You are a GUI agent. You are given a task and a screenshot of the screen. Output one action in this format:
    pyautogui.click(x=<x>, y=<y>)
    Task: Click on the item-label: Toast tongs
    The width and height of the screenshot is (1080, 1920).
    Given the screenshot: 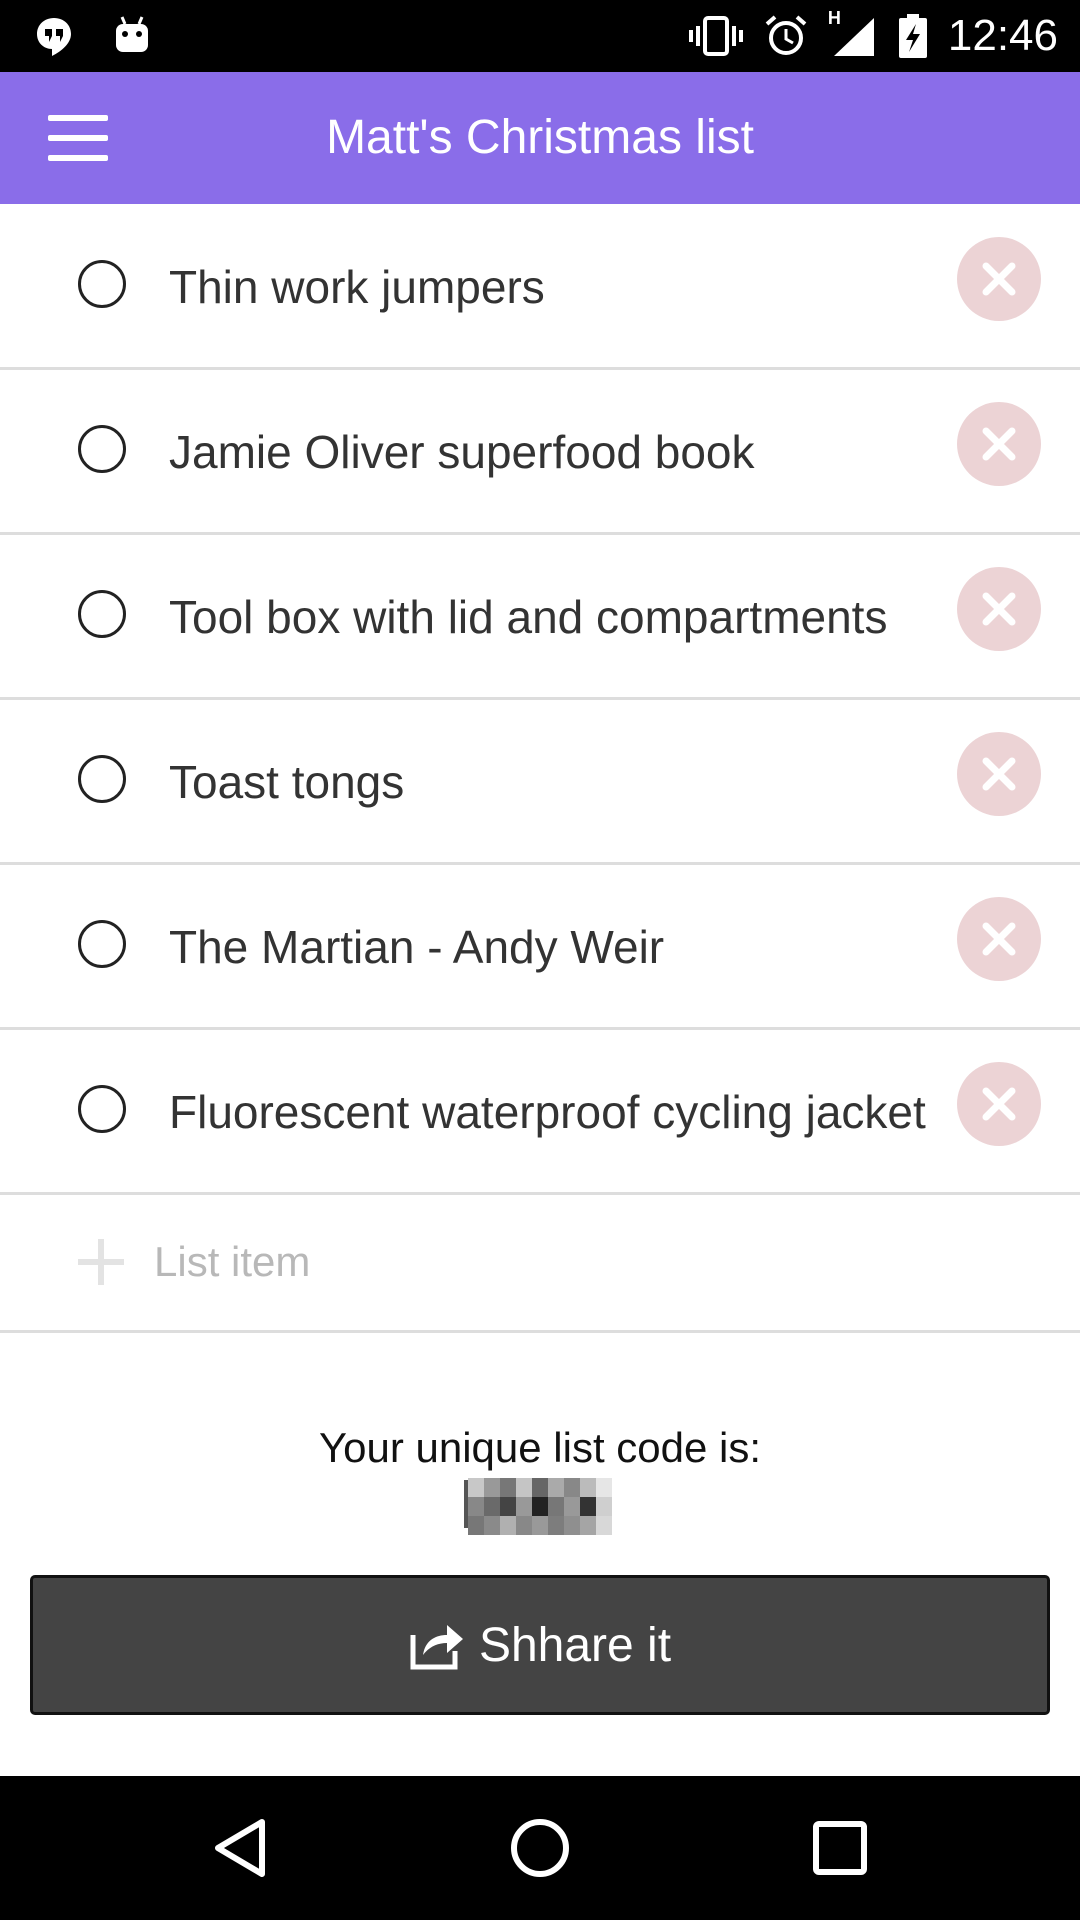 What is the action you would take?
    pyautogui.click(x=287, y=782)
    